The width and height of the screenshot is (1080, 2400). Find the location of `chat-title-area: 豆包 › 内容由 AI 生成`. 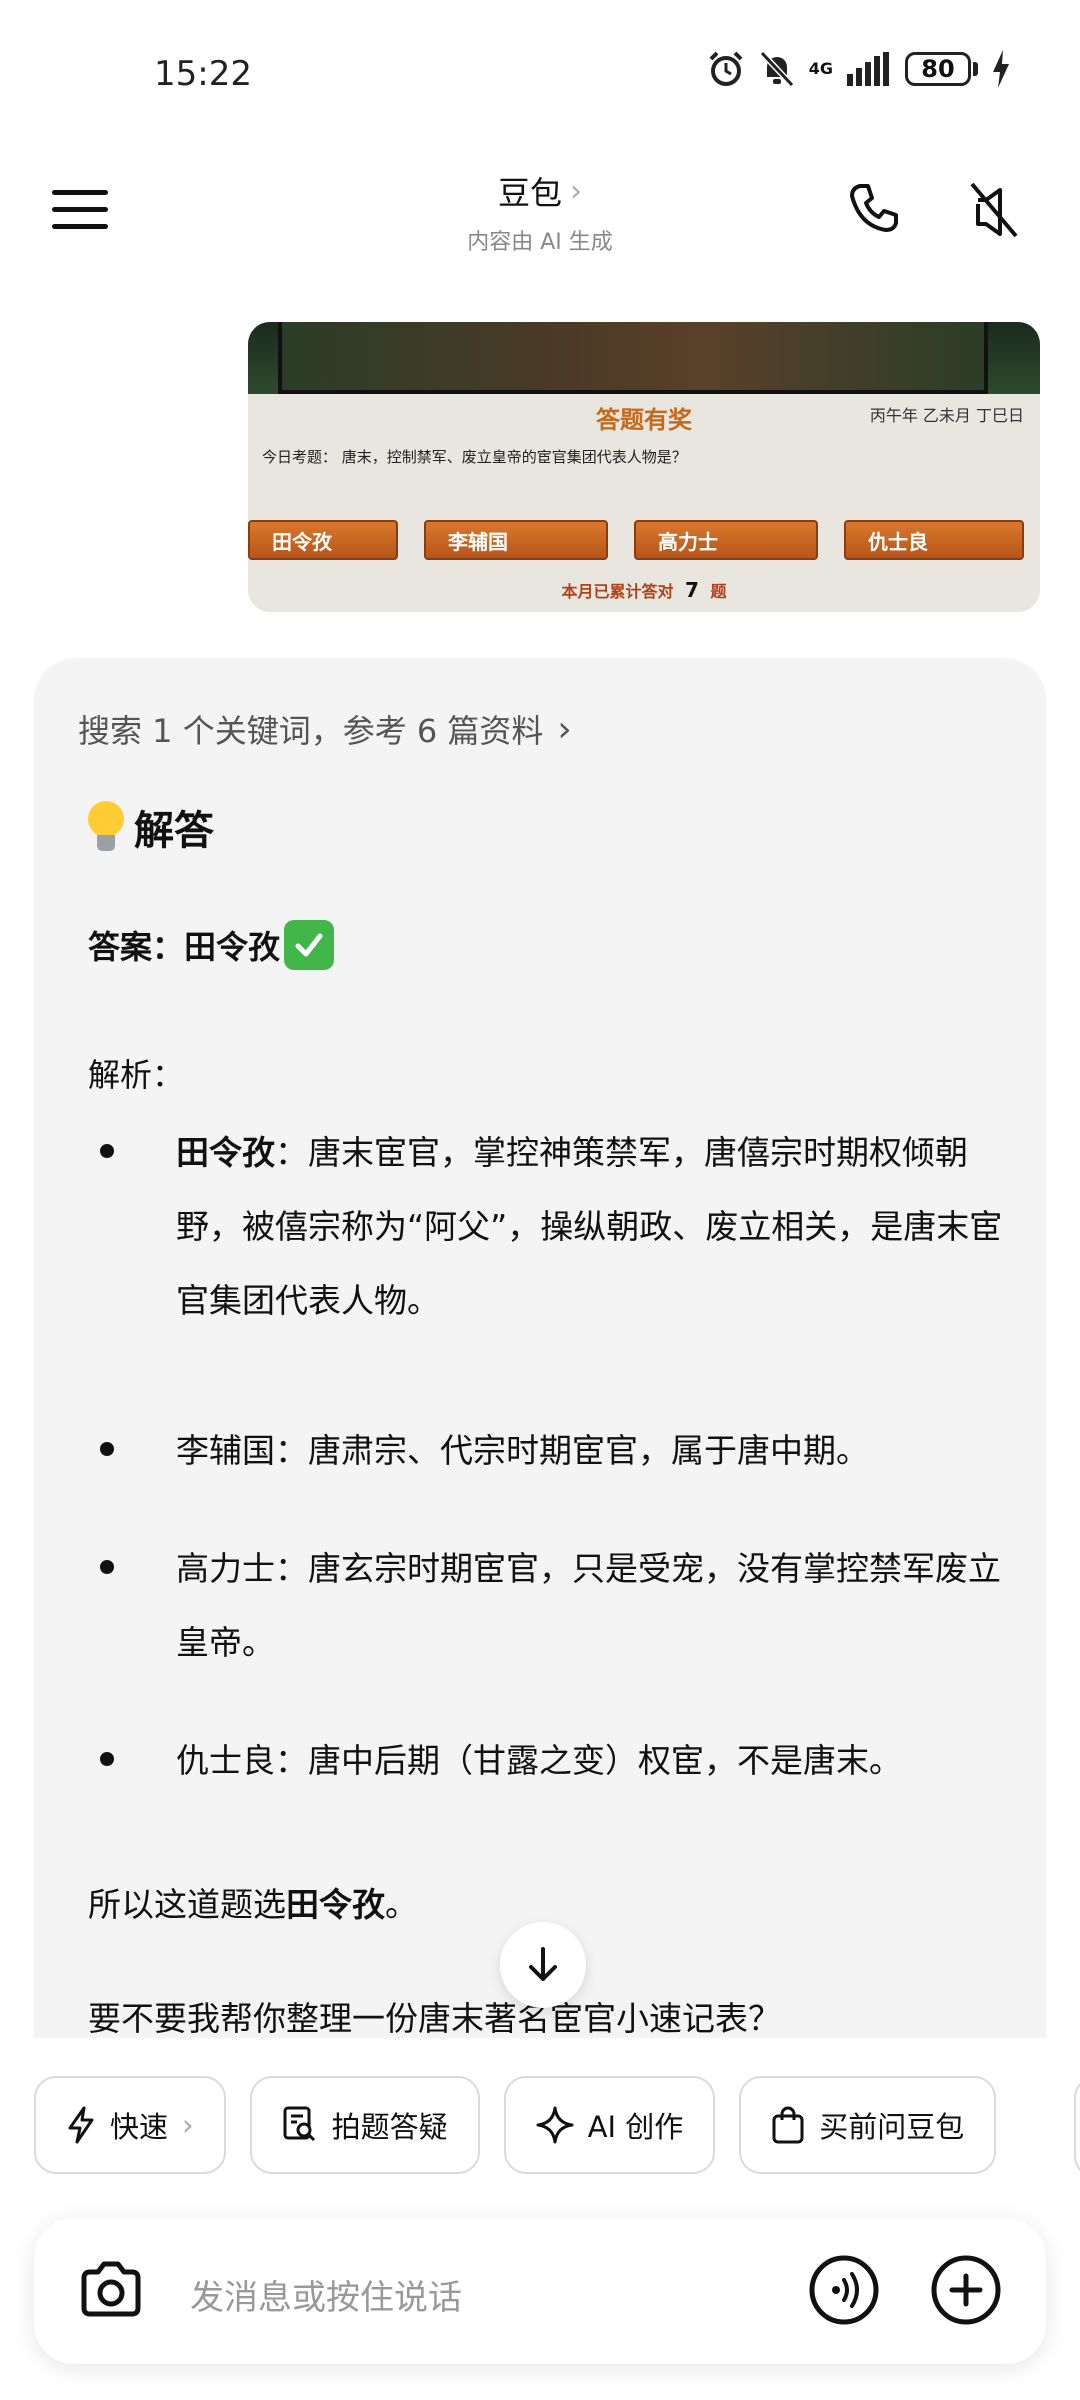

chat-title-area: 豆包 › 内容由 AI 生成 is located at coordinates (540, 212).